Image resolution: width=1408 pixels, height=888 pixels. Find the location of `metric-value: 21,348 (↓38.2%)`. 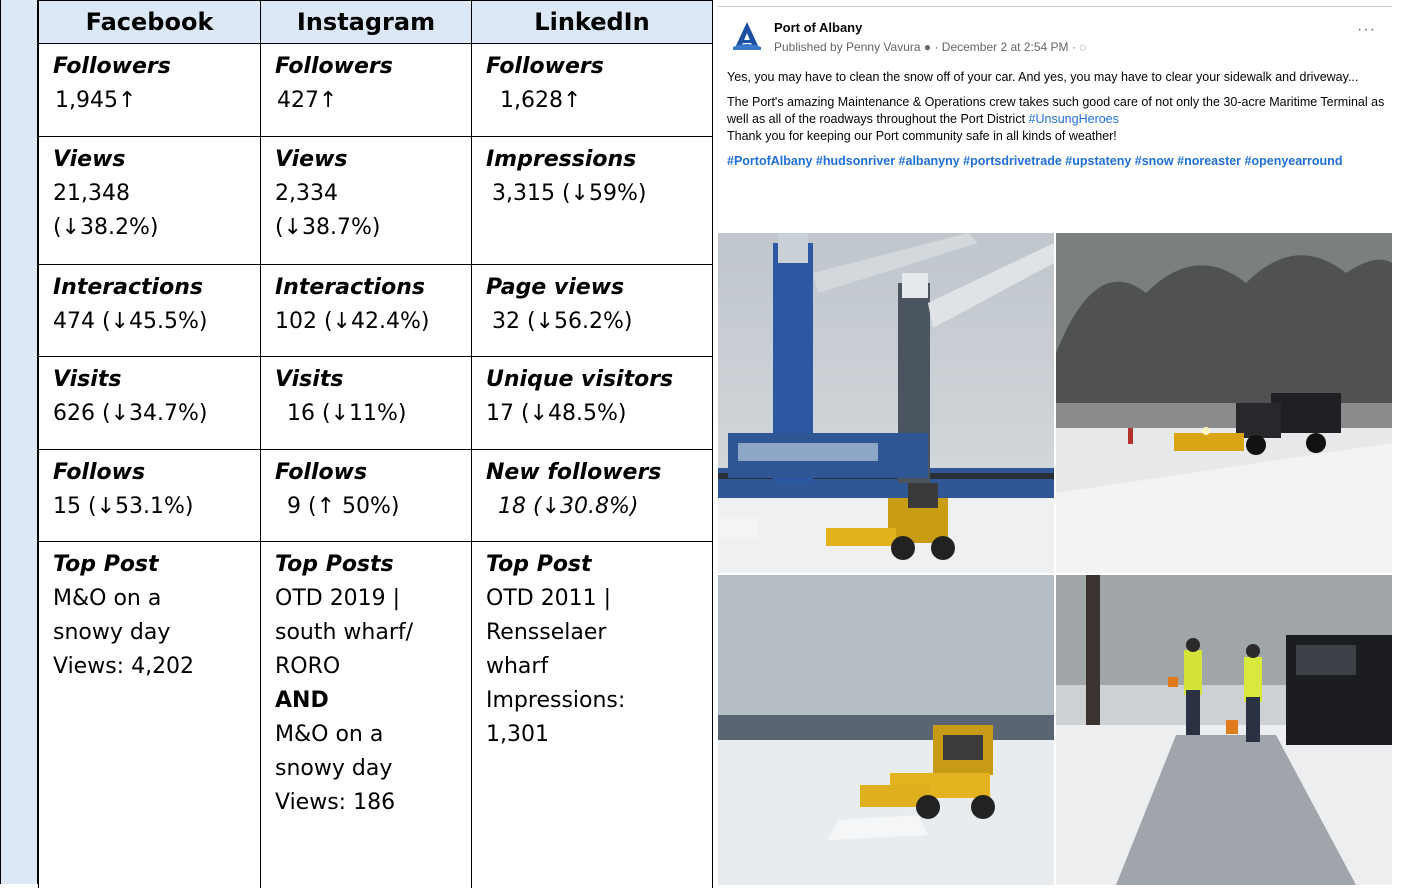

metric-value: 21,348 (↓38.2%) is located at coordinates (106, 210).